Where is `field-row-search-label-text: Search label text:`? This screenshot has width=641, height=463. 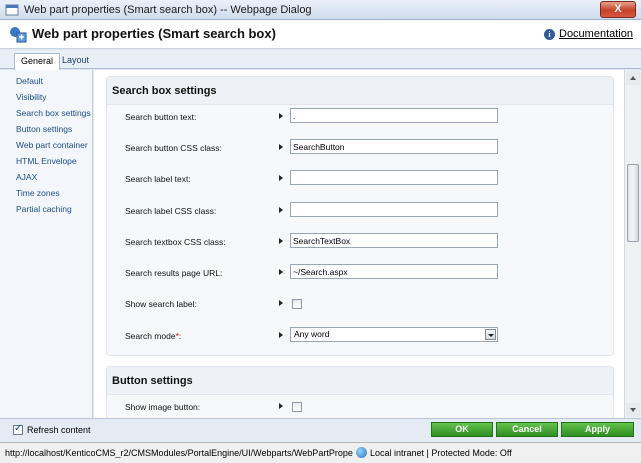 field-row-search-label-text: Search label text: is located at coordinates (365, 179).